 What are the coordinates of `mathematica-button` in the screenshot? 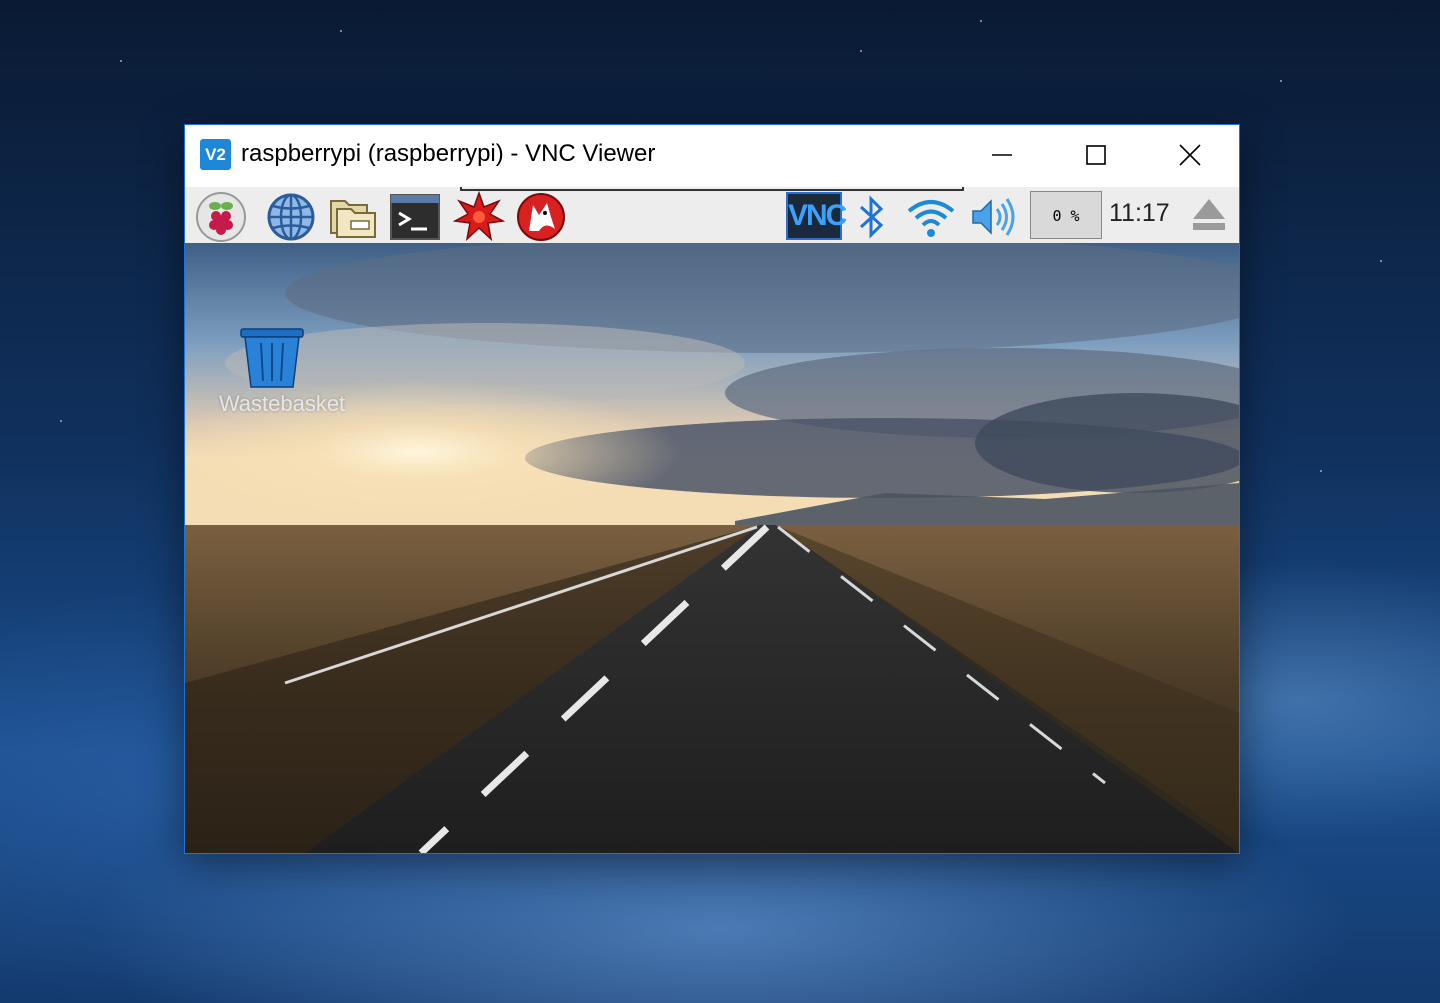 It's located at (479, 216).